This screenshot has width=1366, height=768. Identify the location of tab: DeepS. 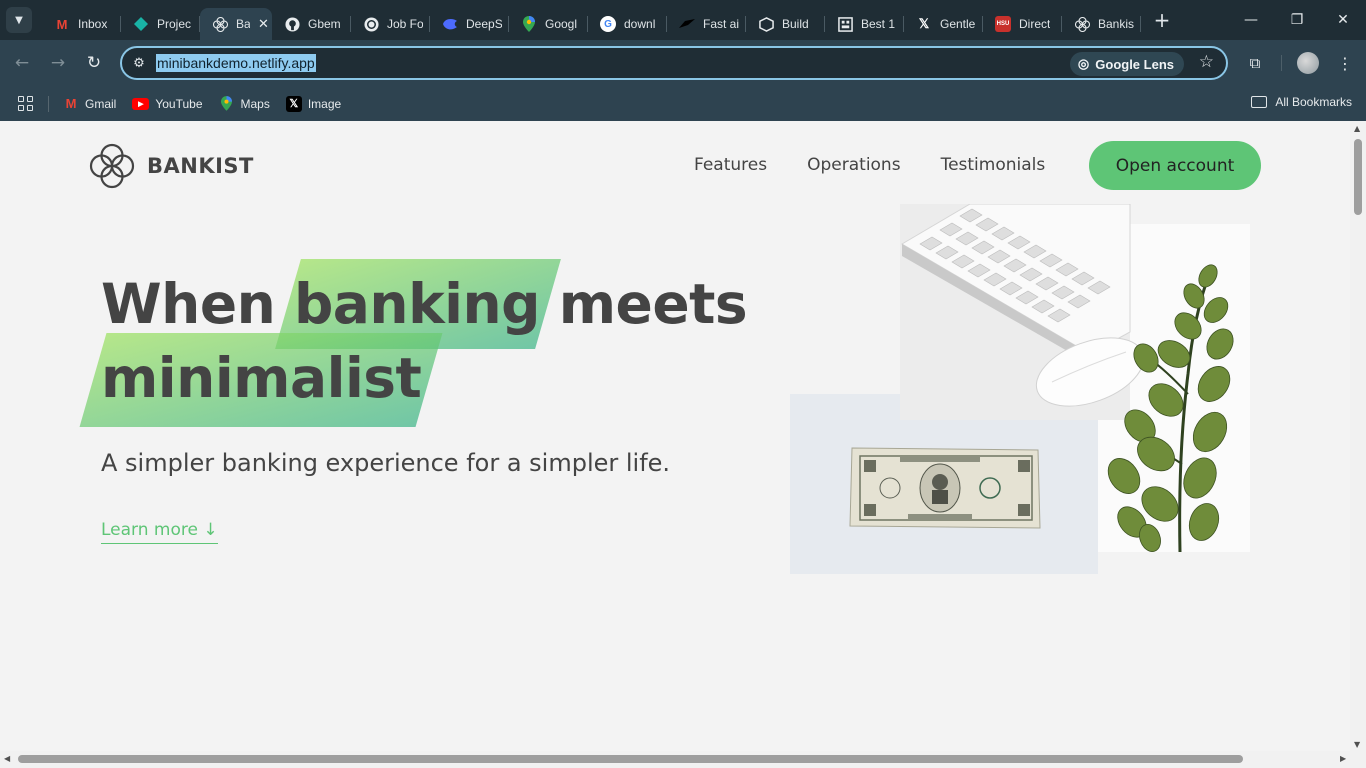
(469, 24).